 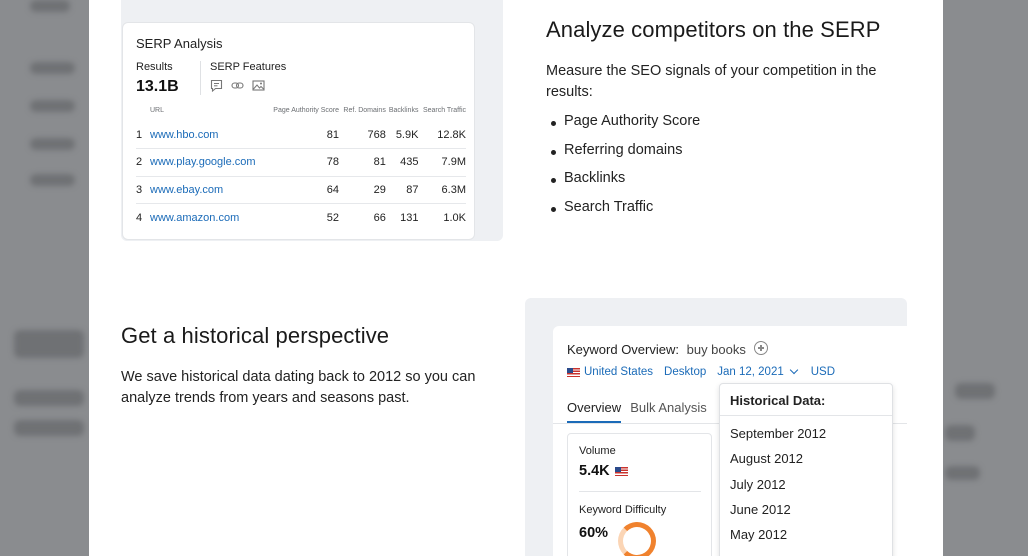 What do you see at coordinates (143, 162) in the screenshot?
I see `row-number: 2` at bounding box center [143, 162].